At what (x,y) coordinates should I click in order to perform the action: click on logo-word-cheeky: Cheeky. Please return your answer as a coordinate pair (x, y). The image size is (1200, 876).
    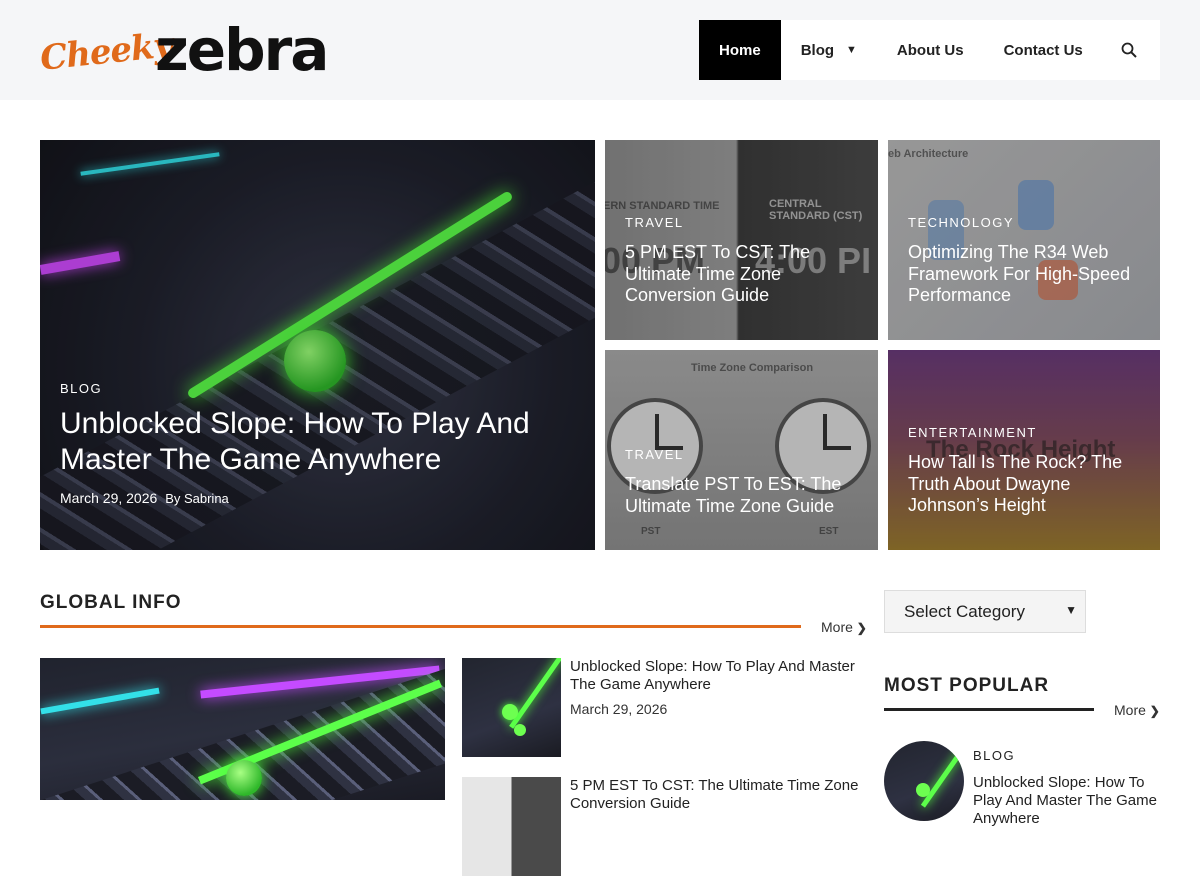
    Looking at the image, I should click on (106, 52).